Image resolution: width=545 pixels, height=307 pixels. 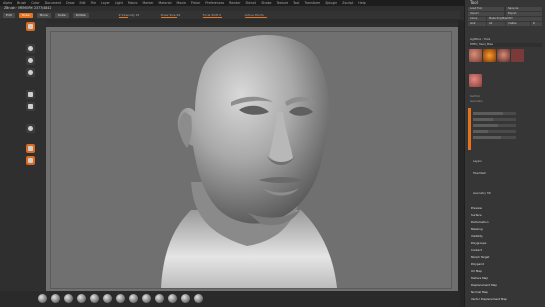 What do you see at coordinates (524, 14) in the screenshot?
I see `export-button: Export` at bounding box center [524, 14].